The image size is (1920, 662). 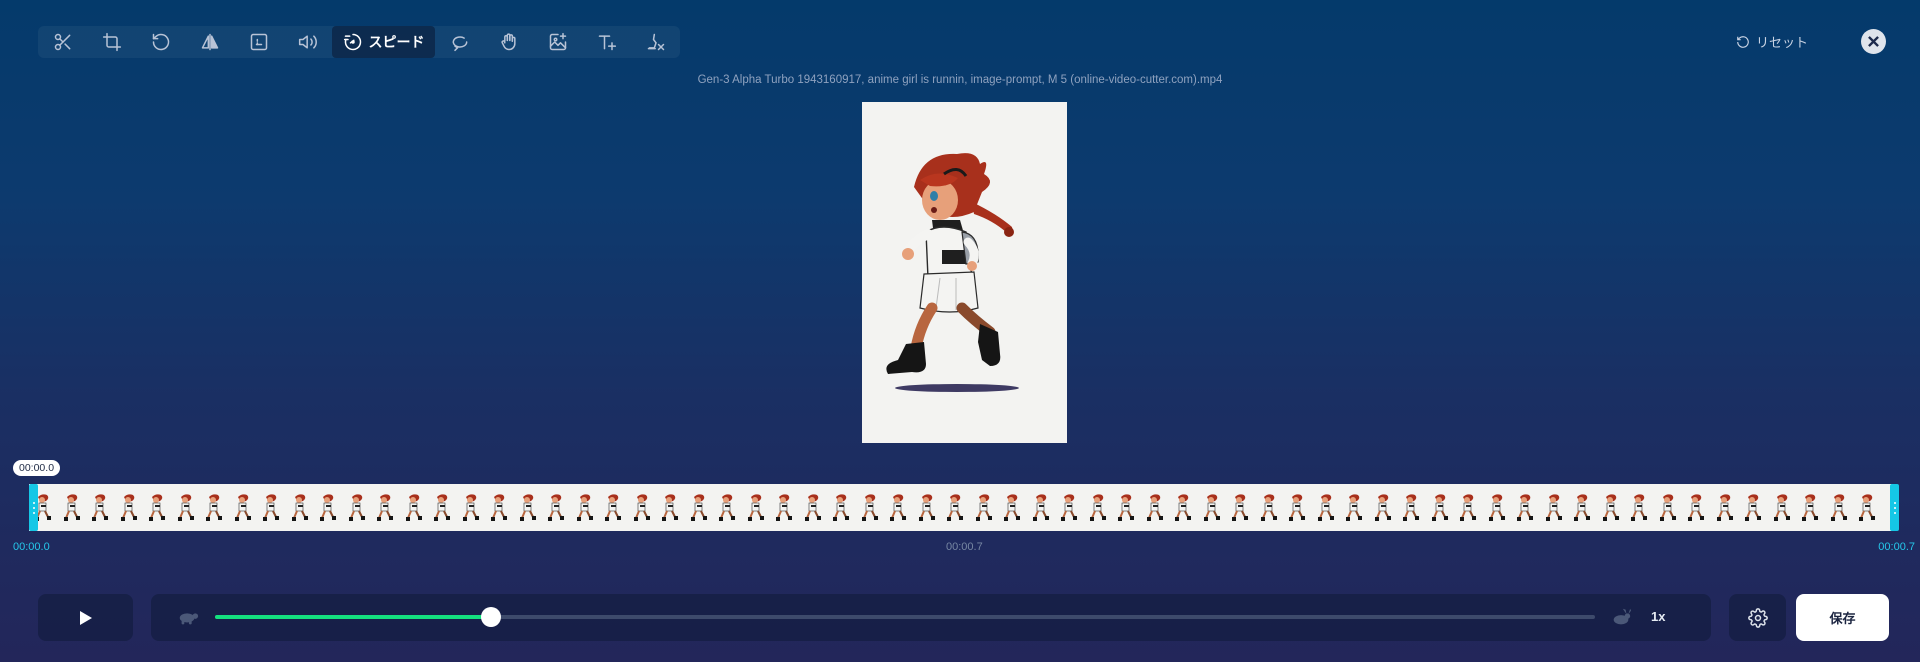 I want to click on crop-icon, so click(x=111, y=42).